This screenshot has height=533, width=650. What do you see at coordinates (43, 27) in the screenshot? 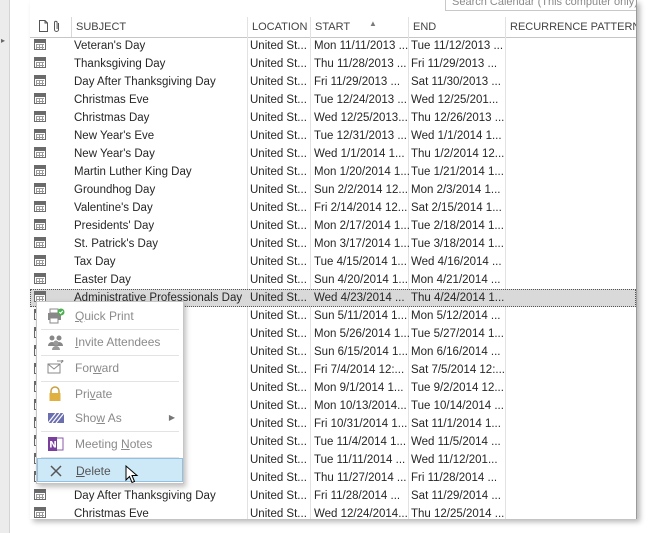
I see `item-icon-column-icon` at bounding box center [43, 27].